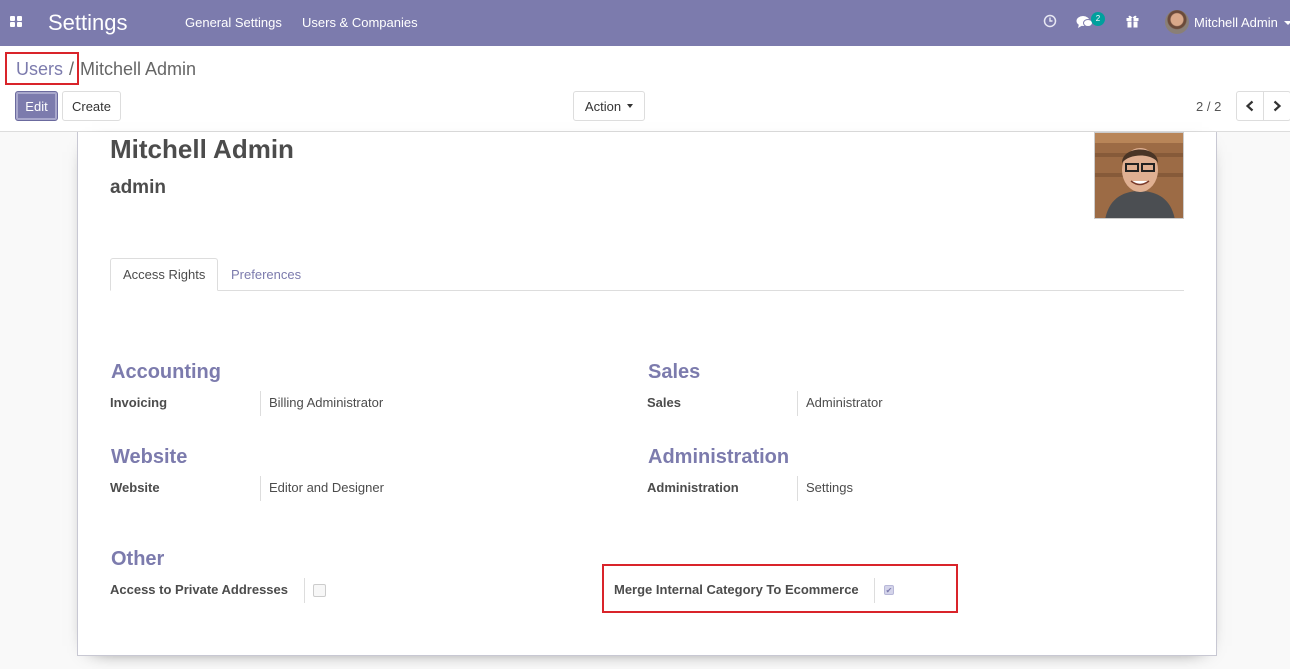 Image resolution: width=1290 pixels, height=669 pixels. Describe the element at coordinates (1050, 21) in the screenshot. I see `clock-icon` at that location.